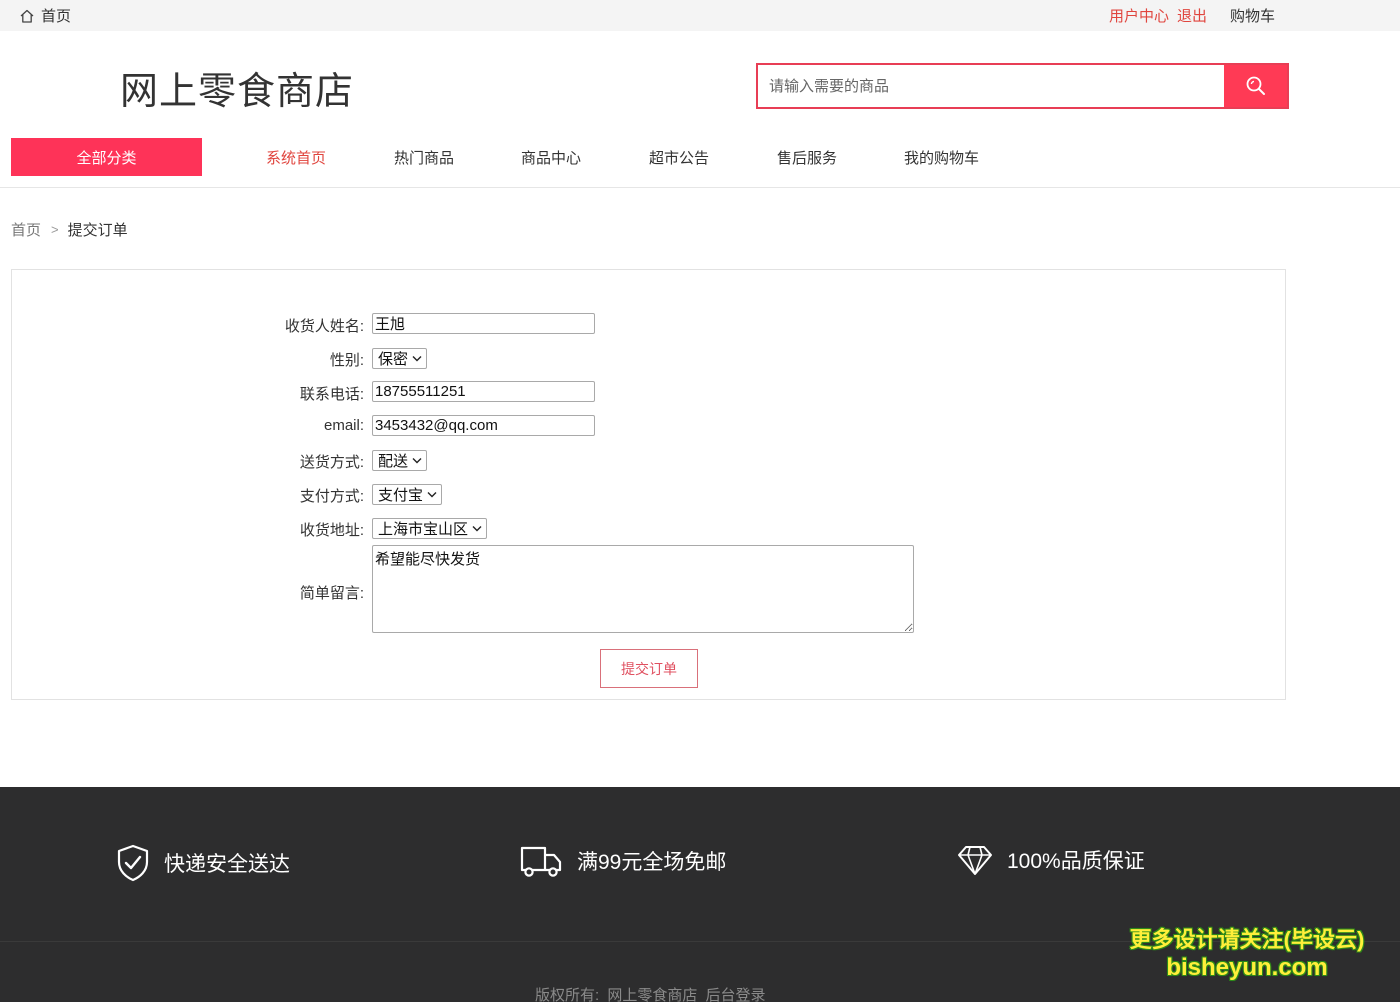 The image size is (1400, 1005). I want to click on search-button, so click(1255, 86).